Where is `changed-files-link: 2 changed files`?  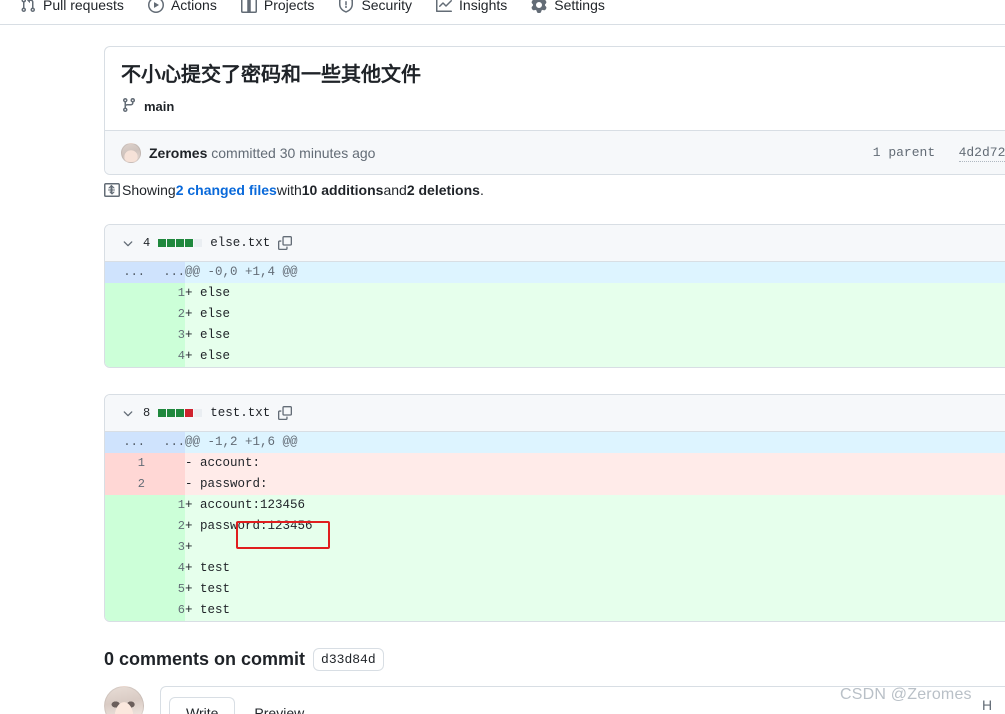
changed-files-link: 2 changed files is located at coordinates (226, 190).